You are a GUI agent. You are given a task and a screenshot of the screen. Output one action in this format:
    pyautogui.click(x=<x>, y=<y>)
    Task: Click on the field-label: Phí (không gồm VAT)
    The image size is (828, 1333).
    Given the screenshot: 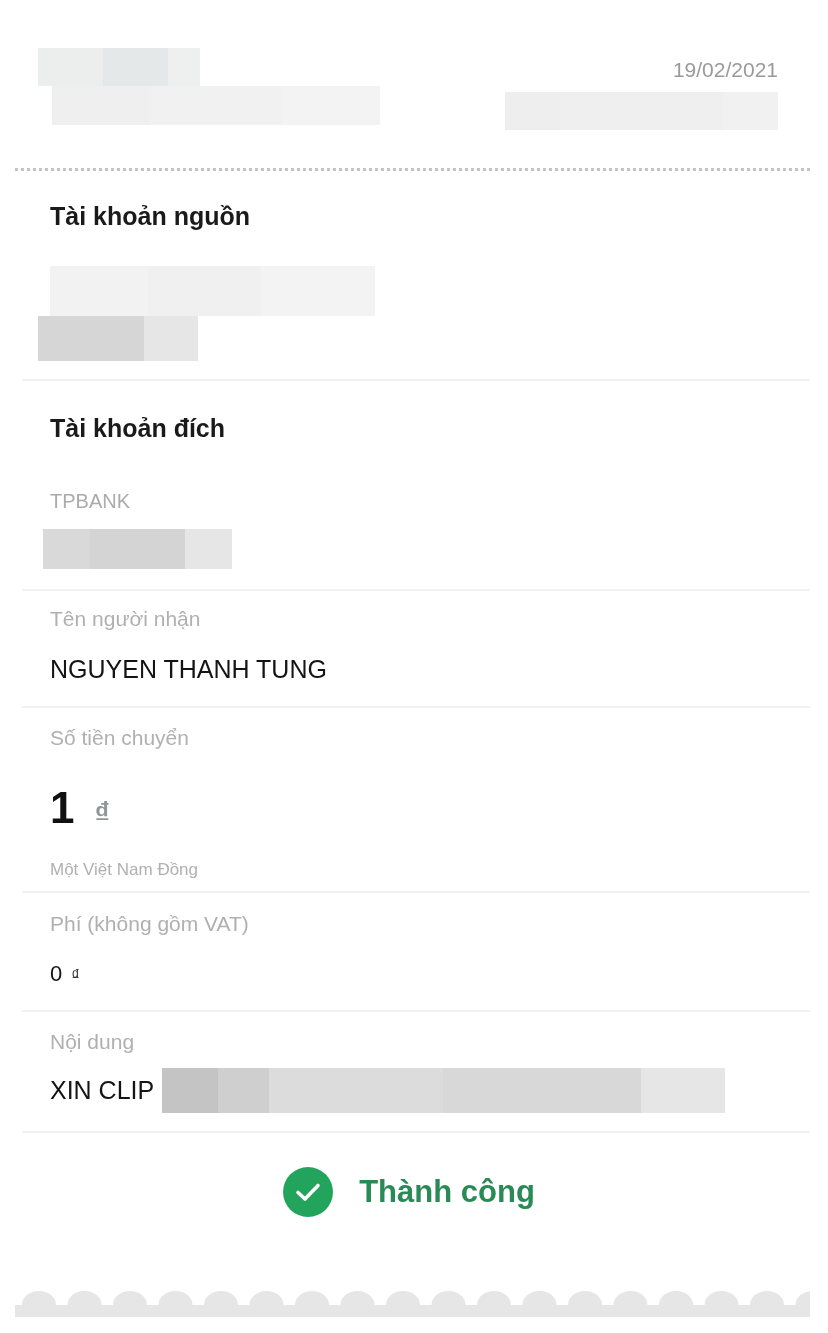 What is the action you would take?
    pyautogui.click(x=149, y=924)
    